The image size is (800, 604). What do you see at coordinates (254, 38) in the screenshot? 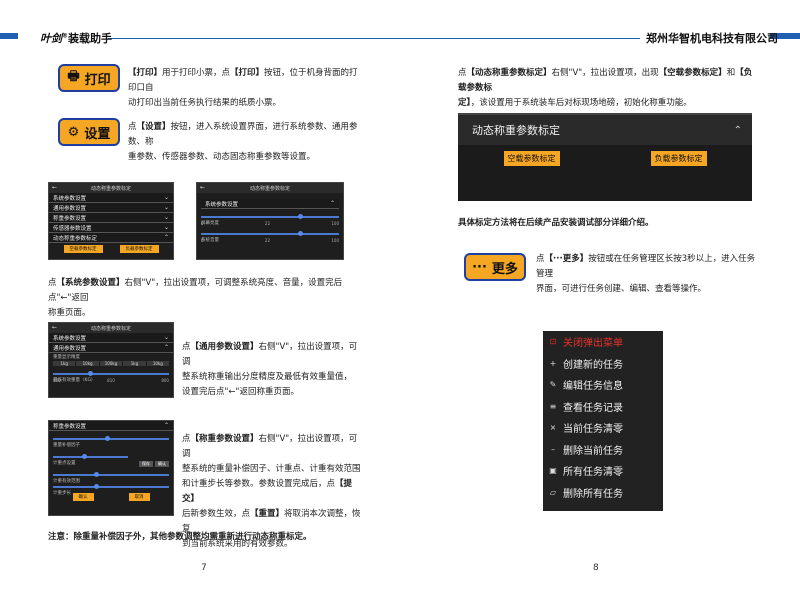
I see `header-rule-left` at bounding box center [254, 38].